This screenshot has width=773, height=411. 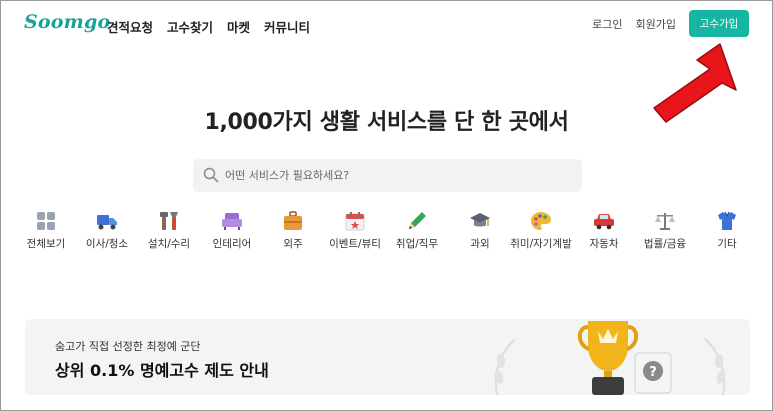 I want to click on truck-icon, so click(x=107, y=222).